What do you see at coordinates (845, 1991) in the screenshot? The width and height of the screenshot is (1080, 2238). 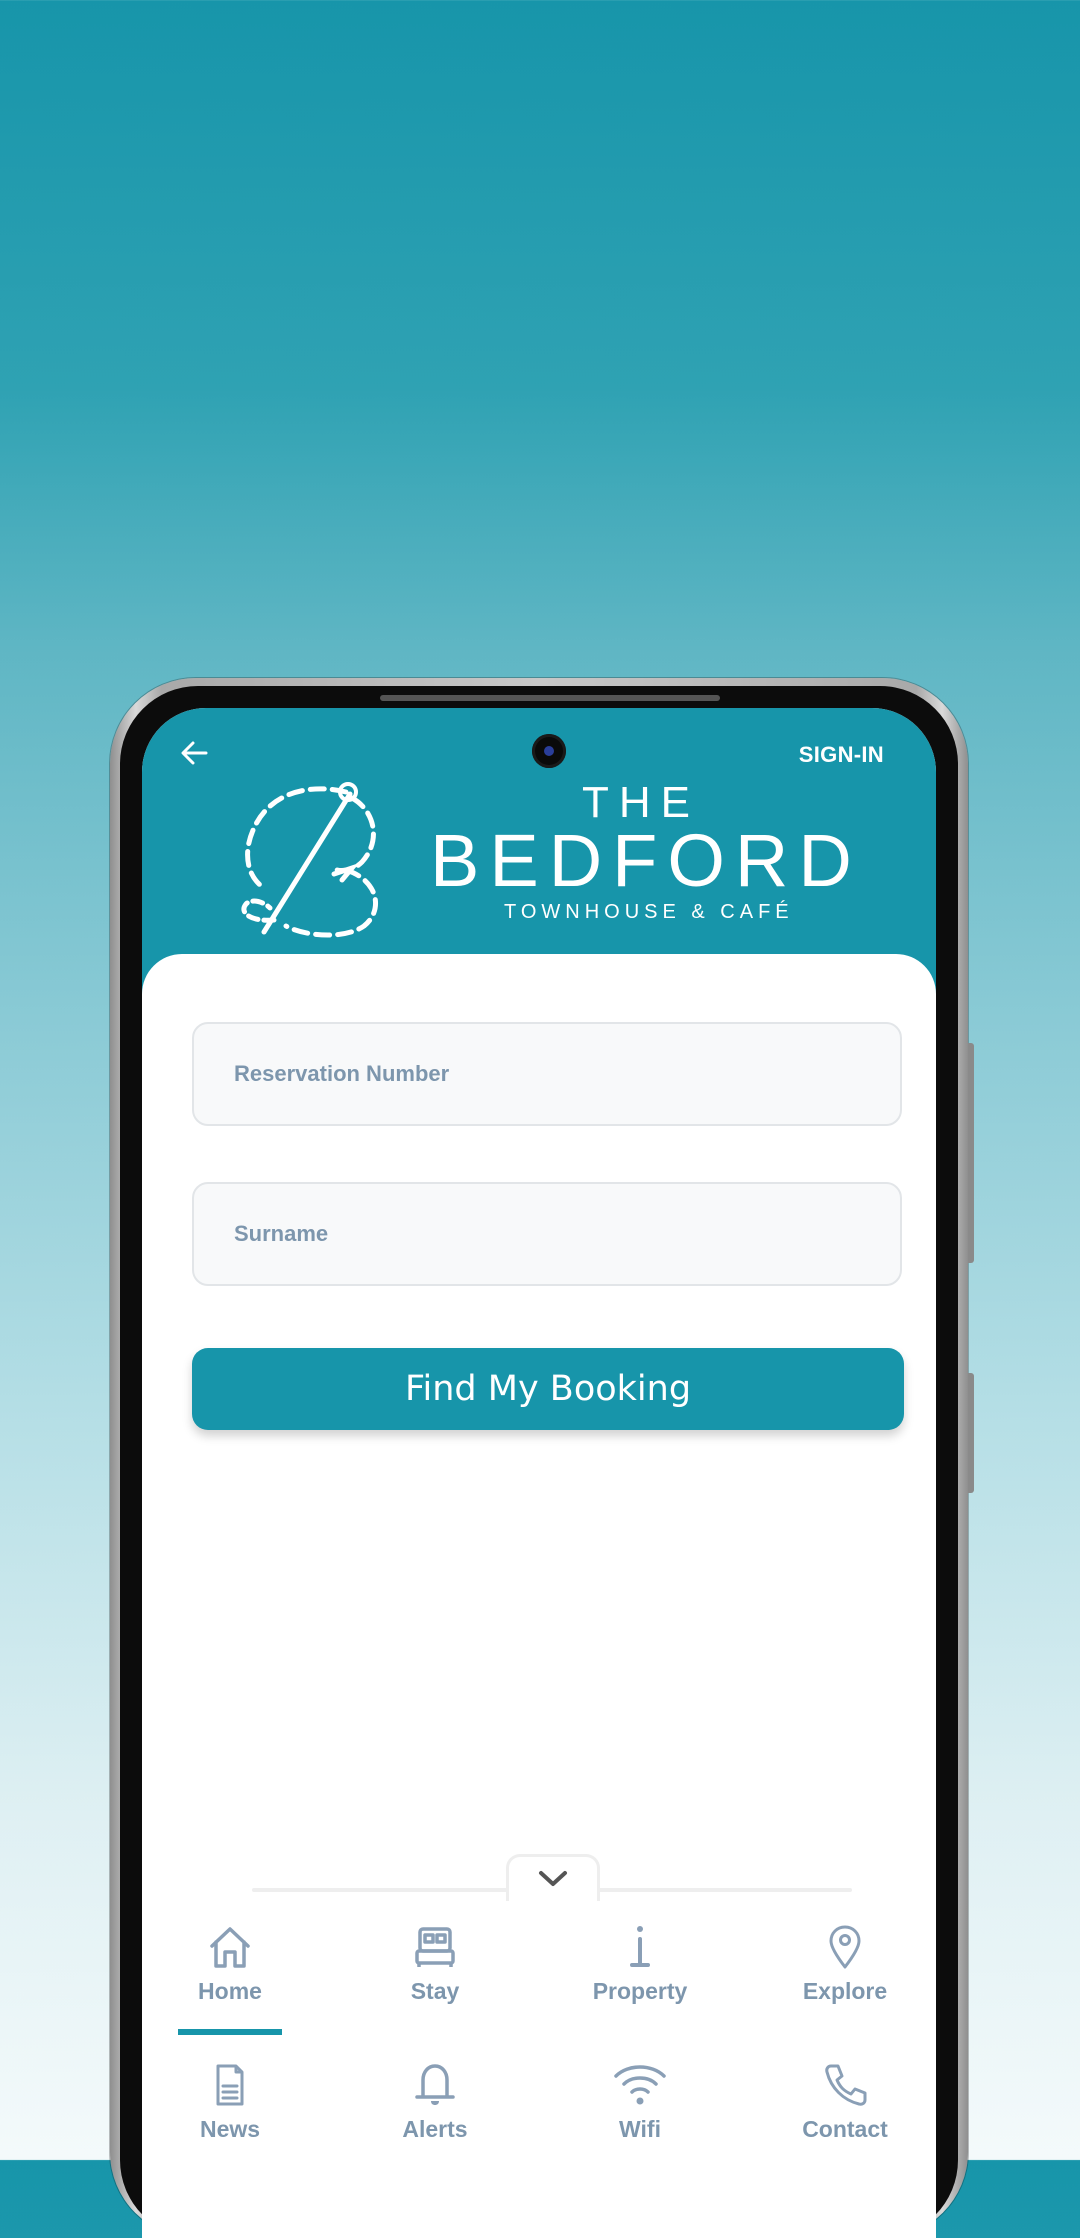 I see `nav-label: Explore` at bounding box center [845, 1991].